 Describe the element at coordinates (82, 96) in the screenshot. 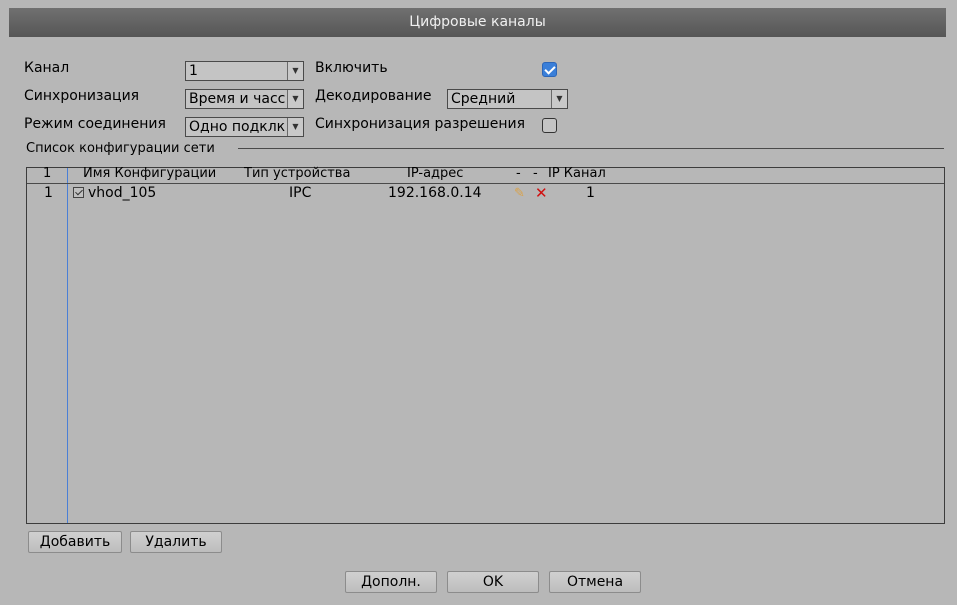

I see `sync-label: Синхронизация` at that location.